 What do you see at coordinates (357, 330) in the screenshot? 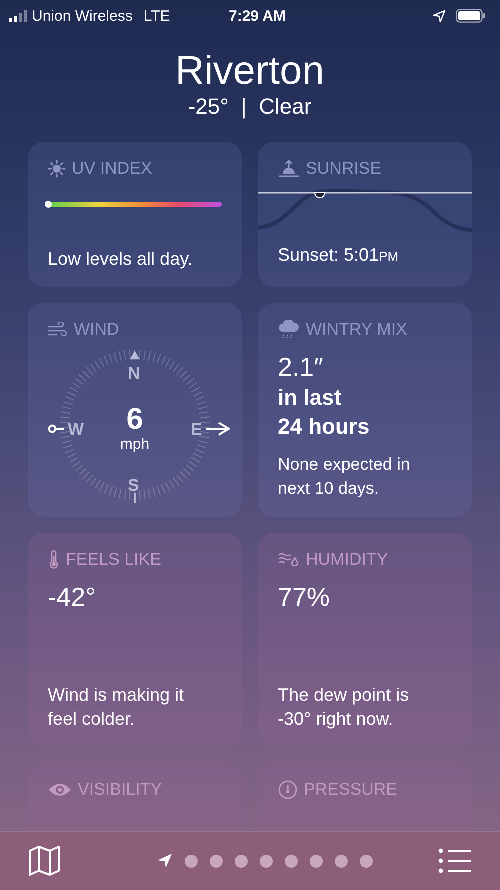
I see `card-title: WINTRY MIX` at bounding box center [357, 330].